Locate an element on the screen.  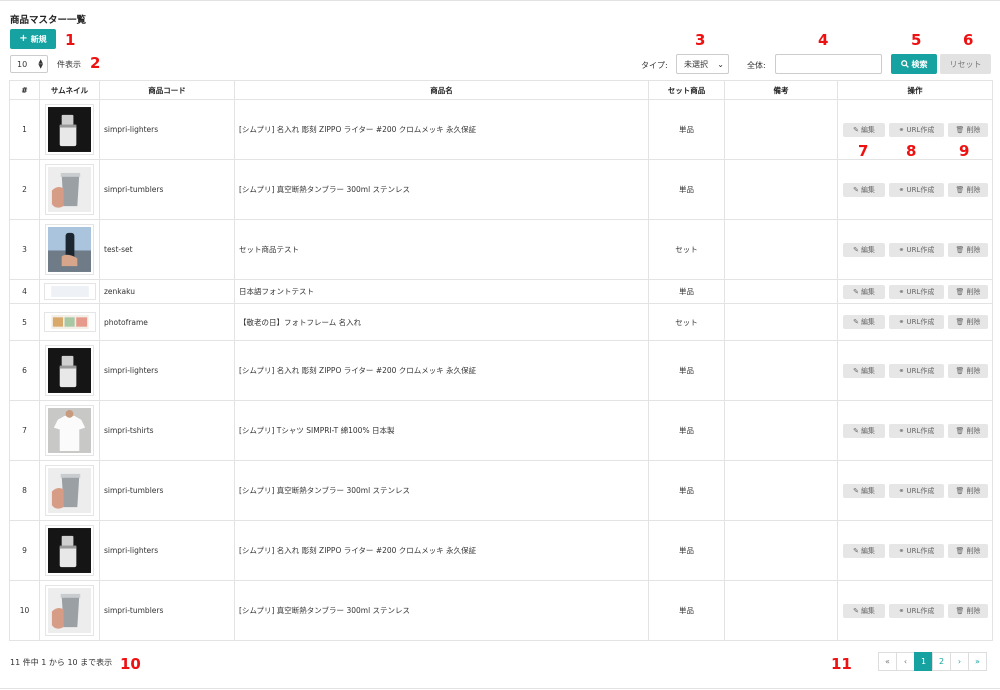
table-row: 4 zenkaku 日本語フォントテスト 単品 ✎ 編集 ⚭ URL作成 🗑︎ 削除 is located at coordinates (501, 291).